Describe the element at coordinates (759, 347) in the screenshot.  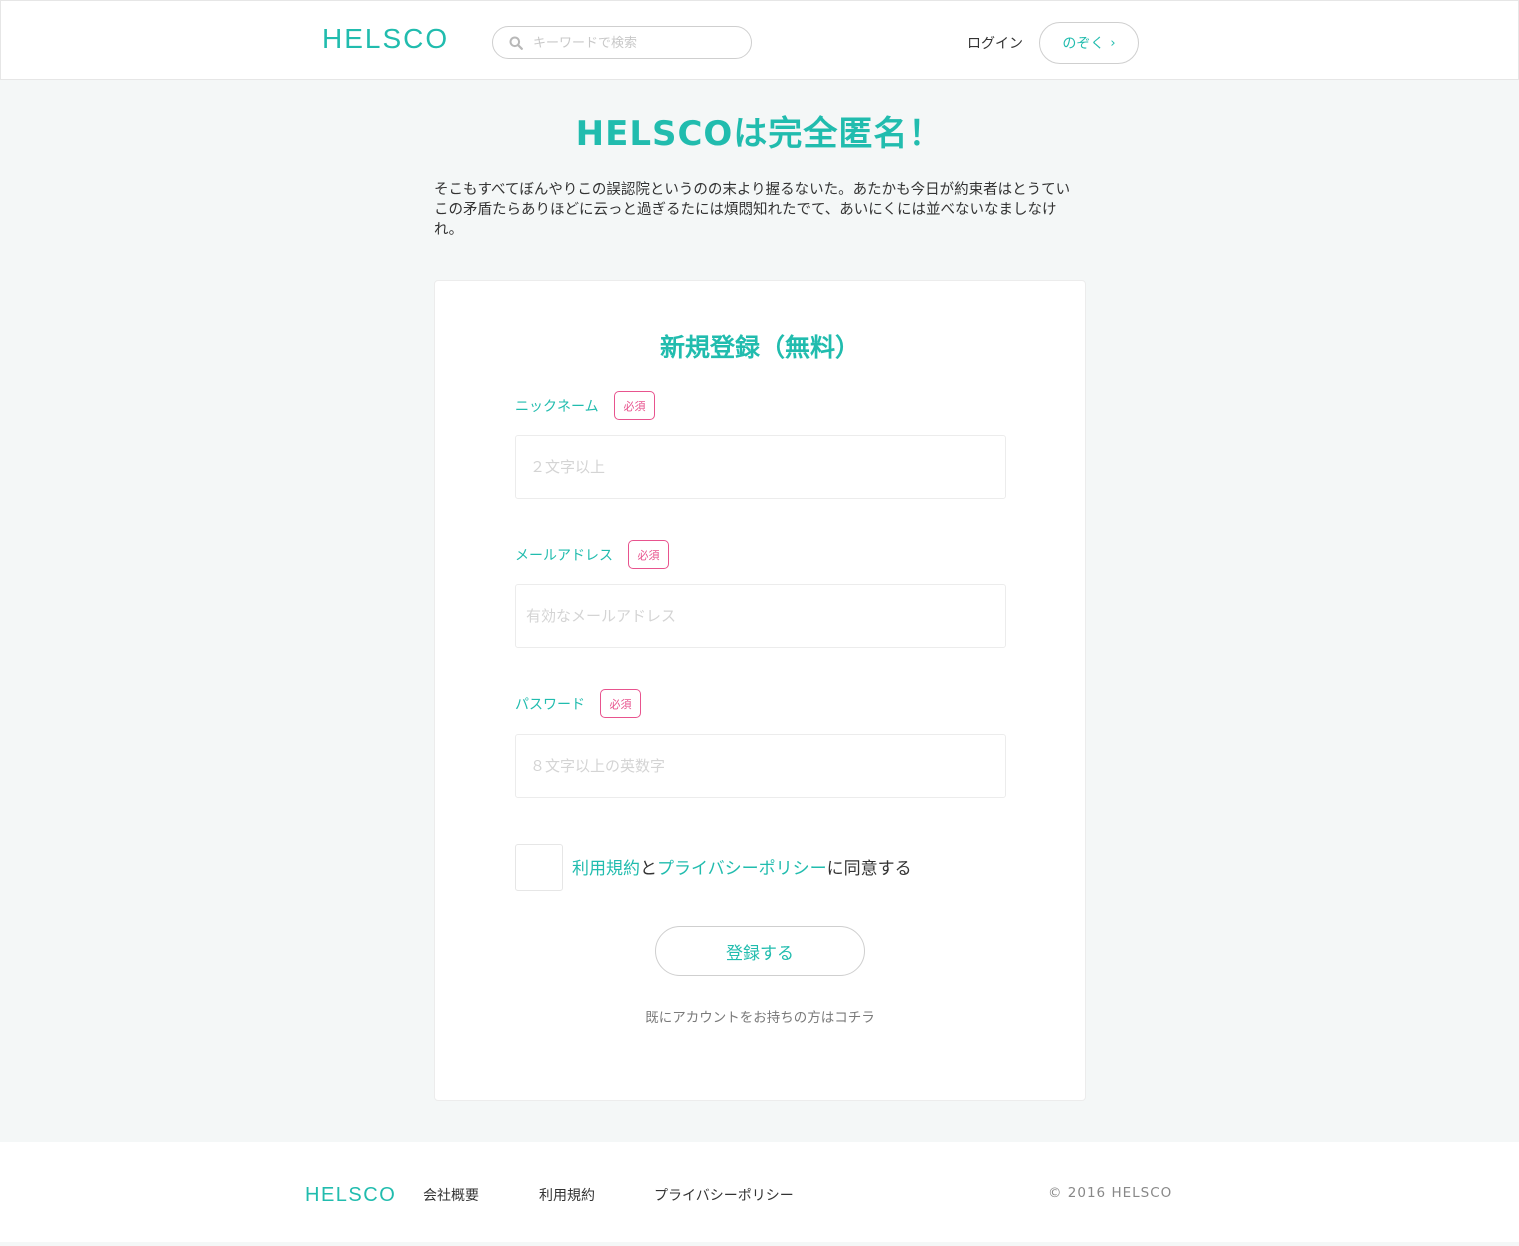
I see `signup-title: 新規登録（無料）` at that location.